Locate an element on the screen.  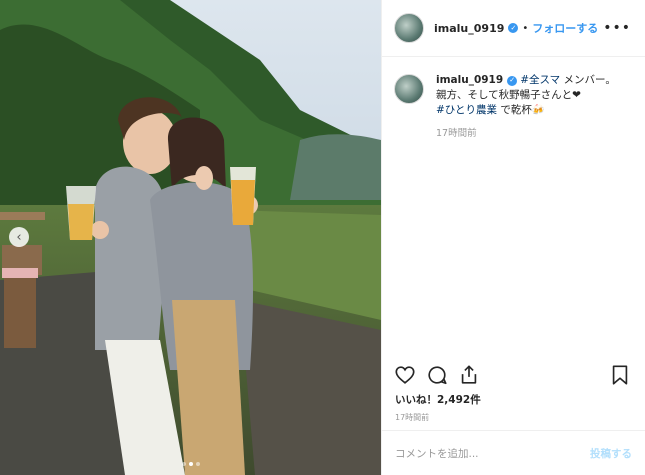
carousel-indicator is located at coordinates (190, 464).